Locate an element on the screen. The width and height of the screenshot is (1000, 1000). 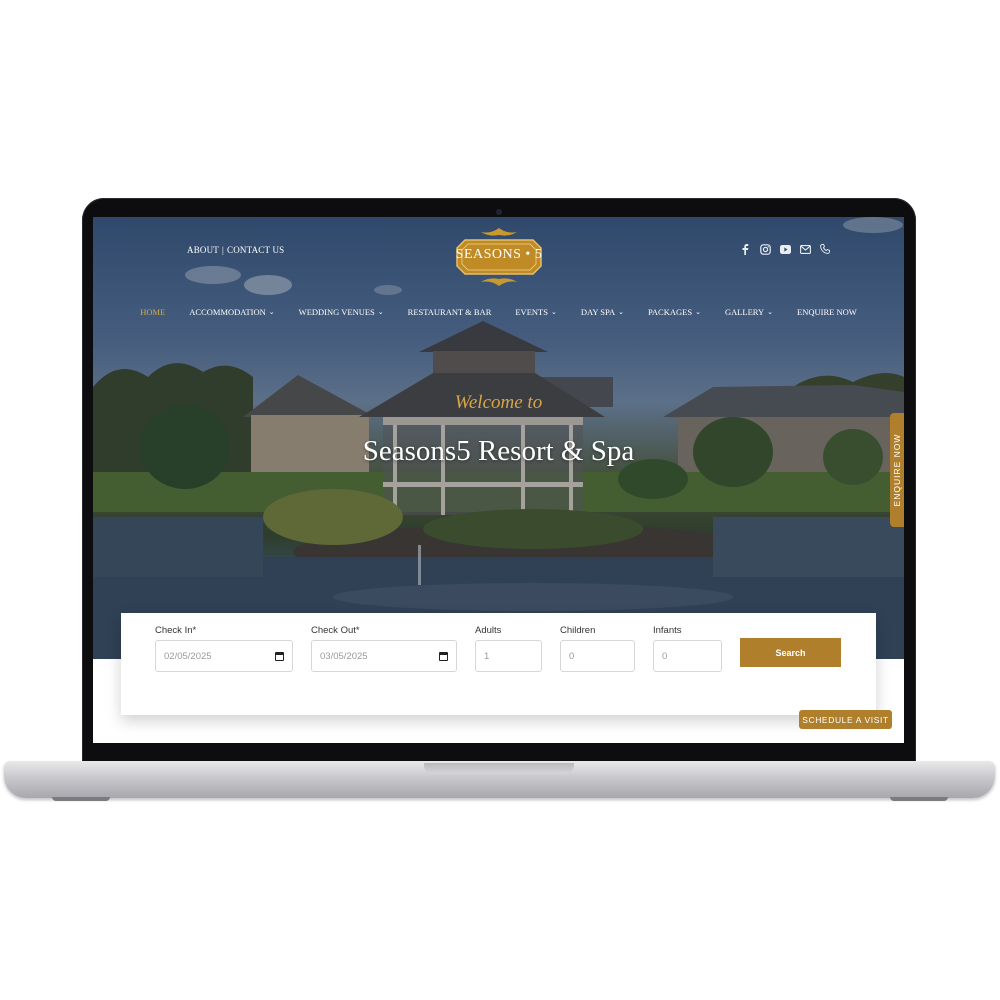
children-field: Children 0 is located at coordinates (597, 648).